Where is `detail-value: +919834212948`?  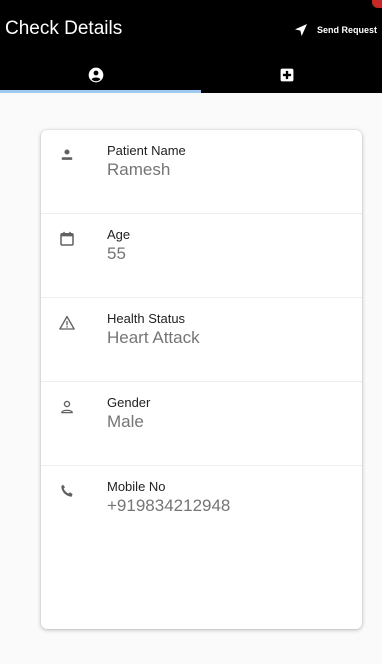
detail-value: +919834212948 is located at coordinates (169, 505).